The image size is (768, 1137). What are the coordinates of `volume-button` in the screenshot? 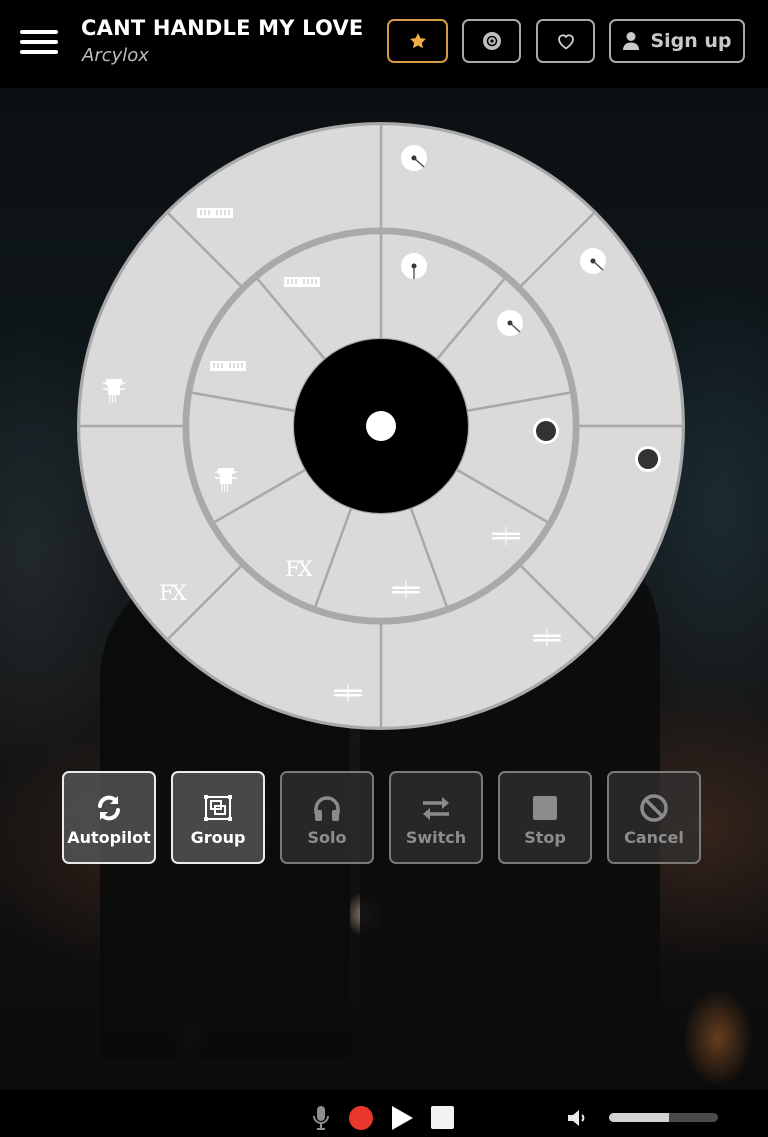 It's located at (578, 1120).